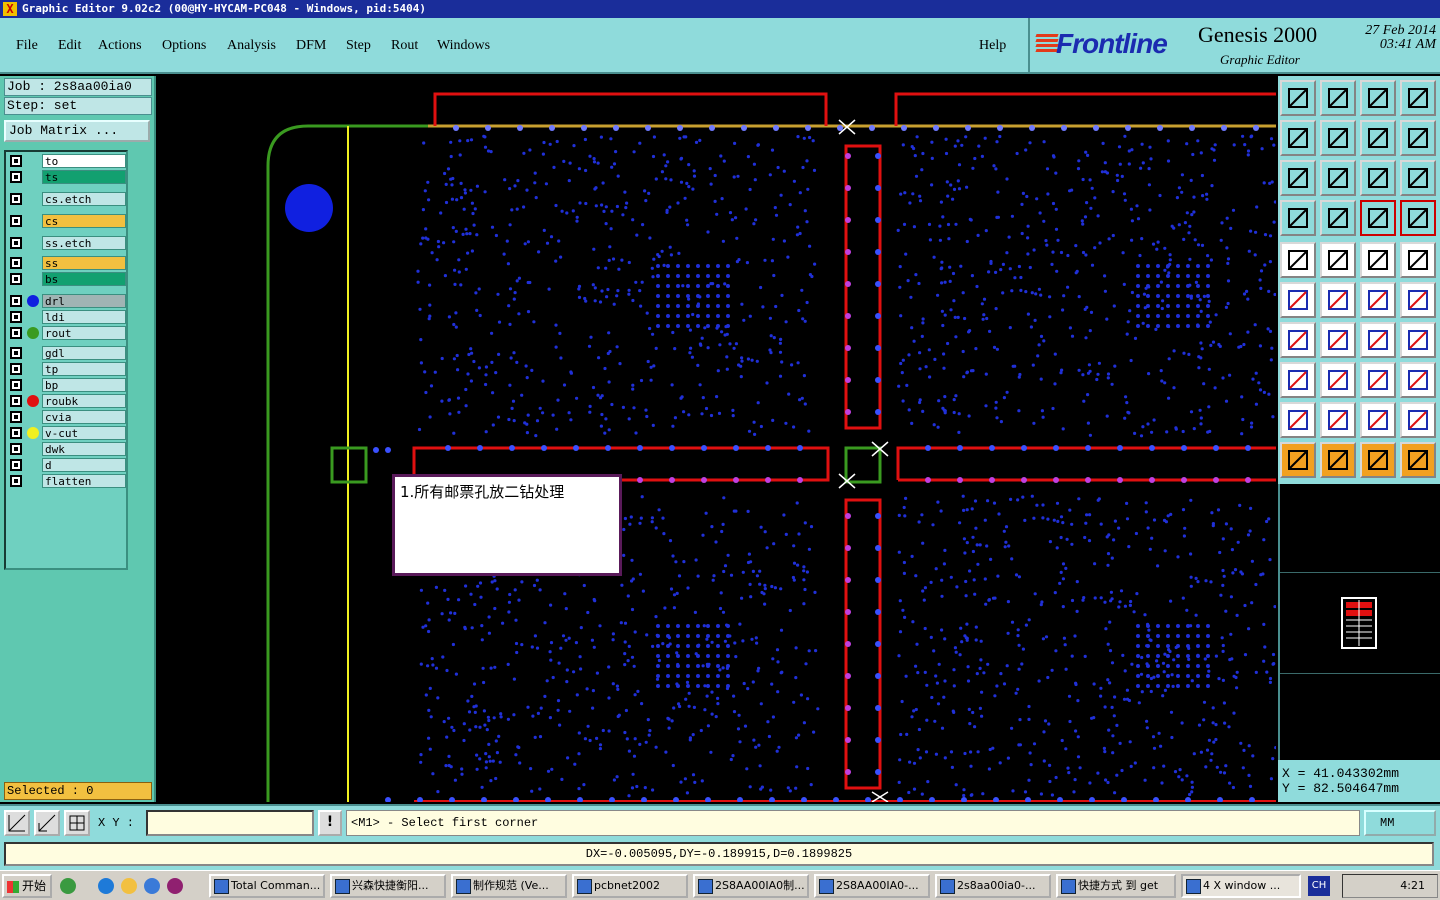 The width and height of the screenshot is (1440, 900). What do you see at coordinates (84, 417) in the screenshot?
I see `layer-name: cvia` at bounding box center [84, 417].